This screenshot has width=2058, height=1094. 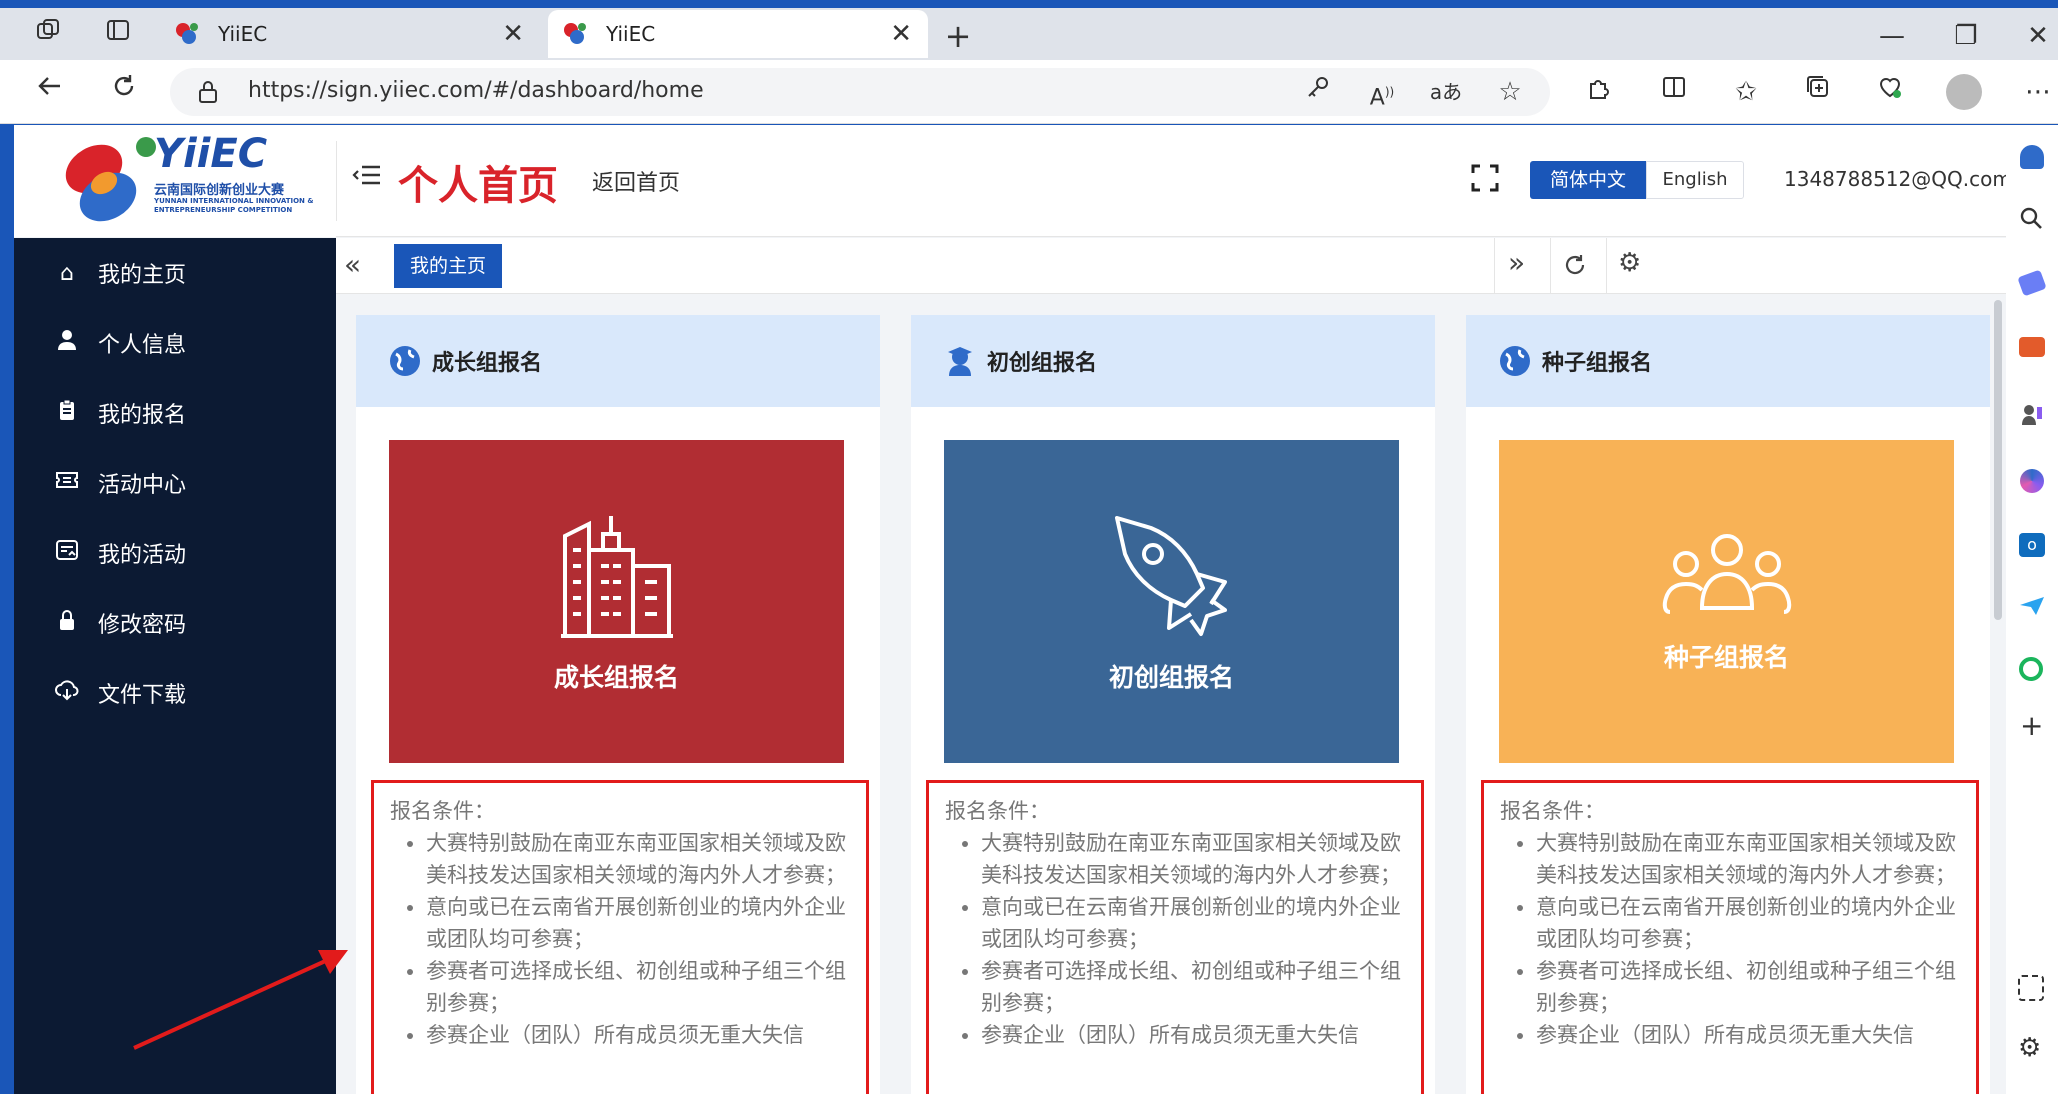 I want to click on refresh-tab-icon, so click(x=1575, y=267).